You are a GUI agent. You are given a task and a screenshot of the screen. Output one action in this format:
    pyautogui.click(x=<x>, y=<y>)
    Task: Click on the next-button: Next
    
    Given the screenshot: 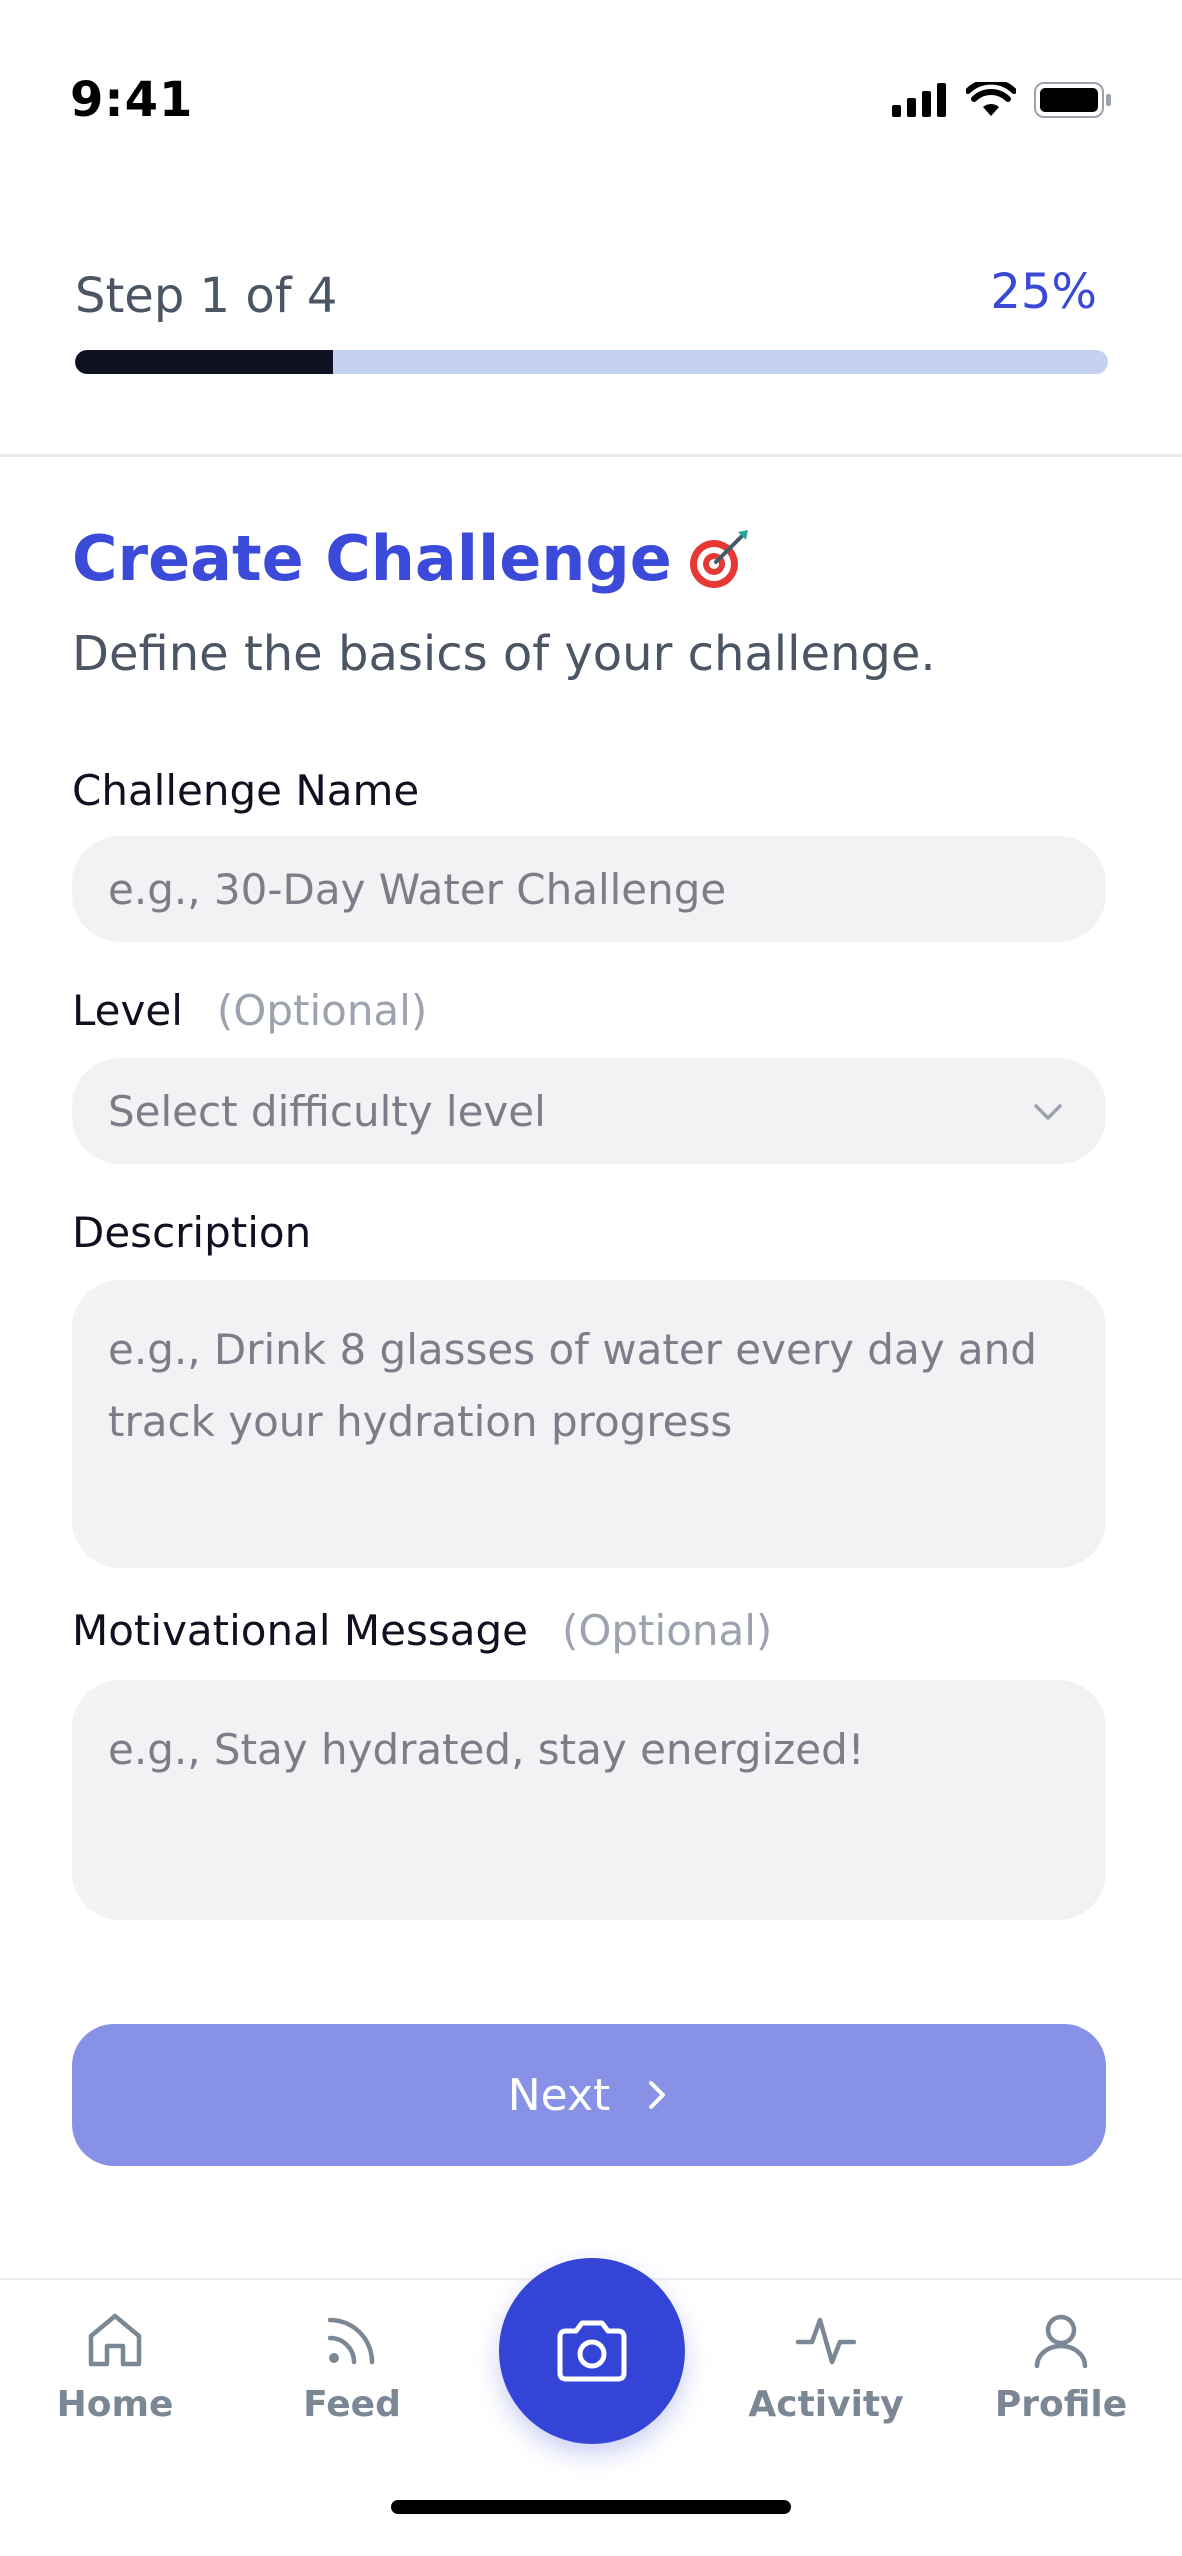 What is the action you would take?
    pyautogui.click(x=589, y=2095)
    